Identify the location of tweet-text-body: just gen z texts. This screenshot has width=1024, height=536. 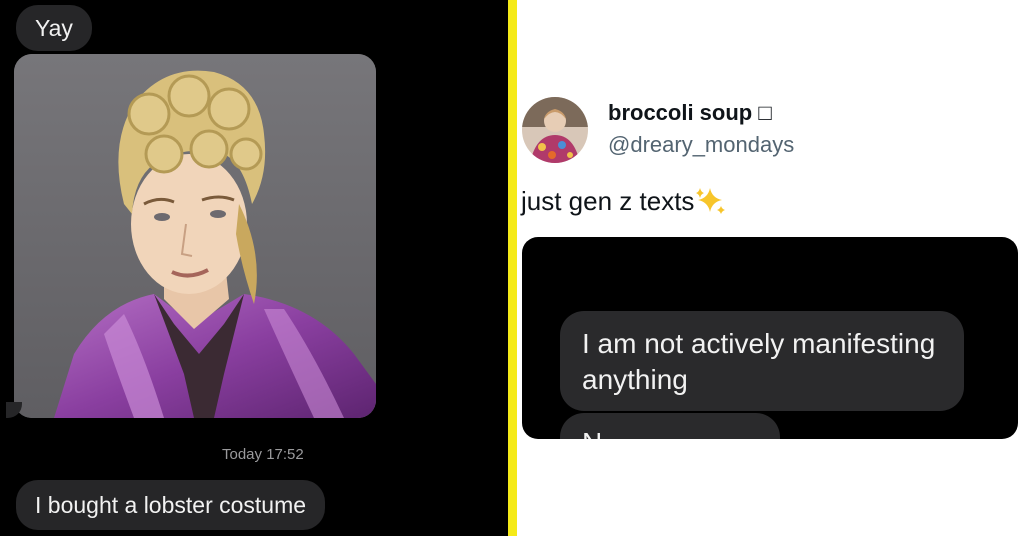
(608, 201).